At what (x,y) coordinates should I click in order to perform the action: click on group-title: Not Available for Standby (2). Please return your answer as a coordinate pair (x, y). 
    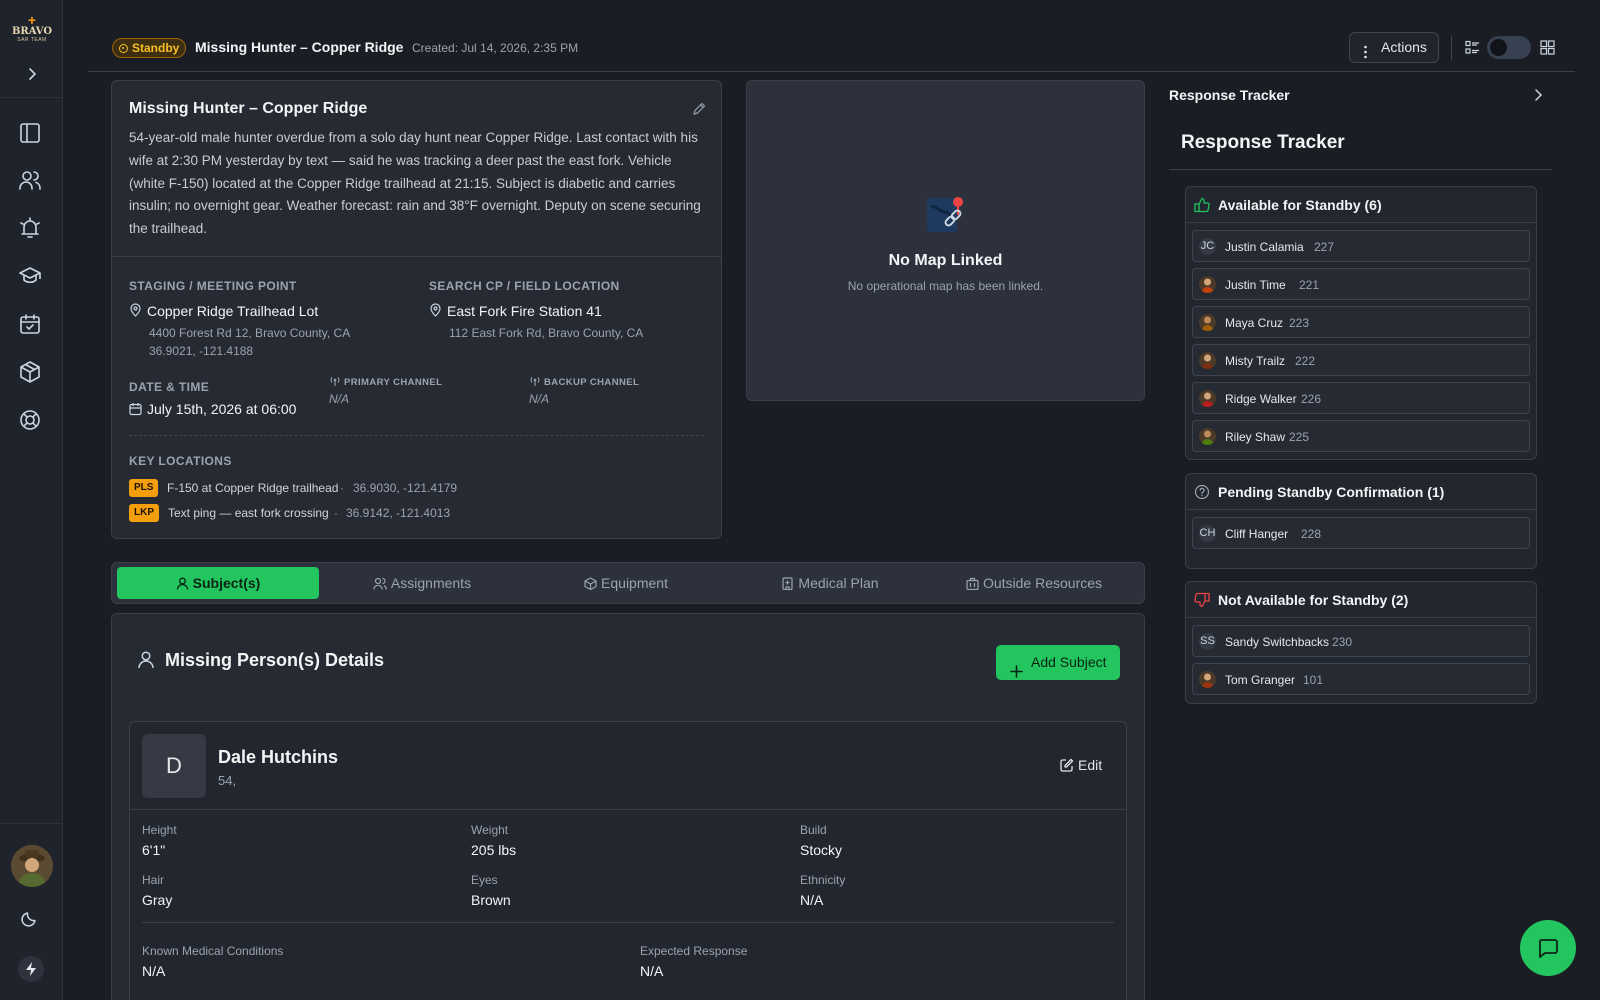
    Looking at the image, I should click on (1313, 600).